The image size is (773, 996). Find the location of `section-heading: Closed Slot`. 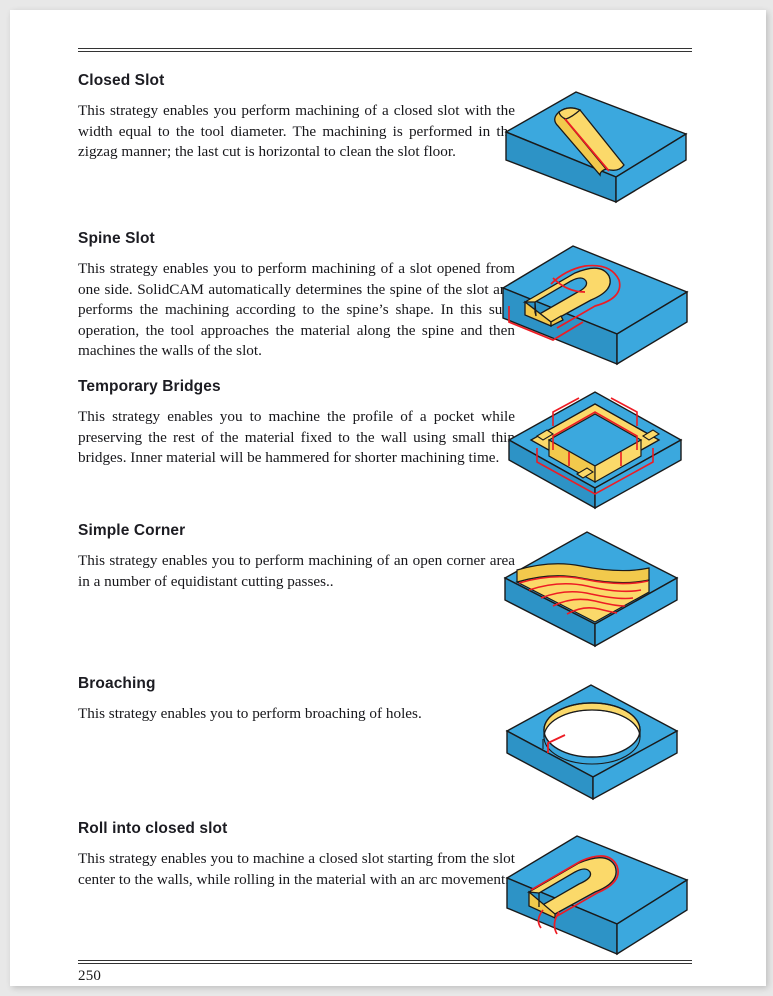

section-heading: Closed Slot is located at coordinates (121, 80).